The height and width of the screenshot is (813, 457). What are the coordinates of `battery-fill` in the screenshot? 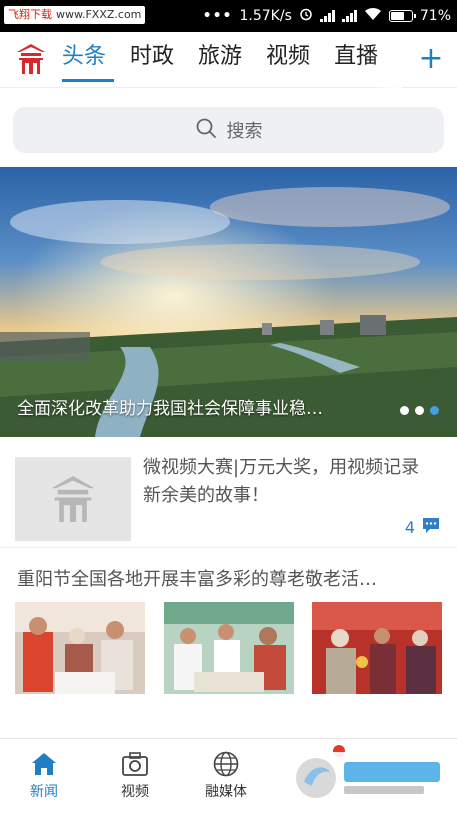 It's located at (397, 16).